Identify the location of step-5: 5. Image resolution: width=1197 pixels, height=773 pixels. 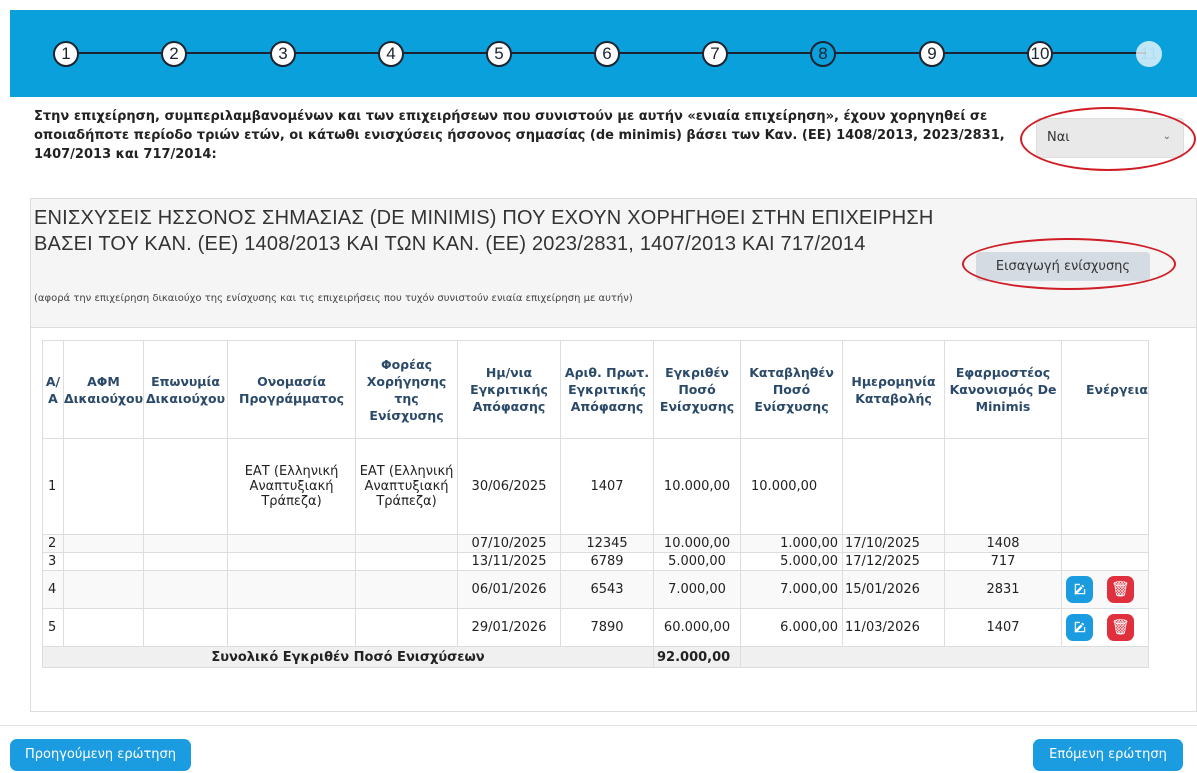
(499, 54).